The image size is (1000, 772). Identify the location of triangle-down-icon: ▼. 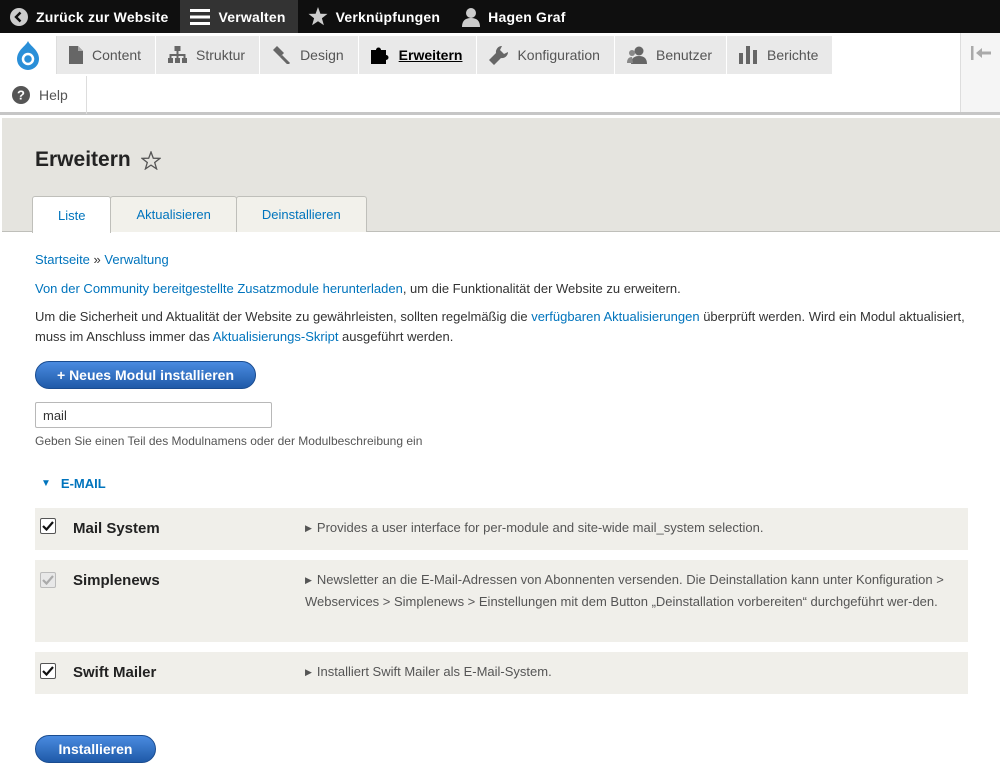
(46, 483).